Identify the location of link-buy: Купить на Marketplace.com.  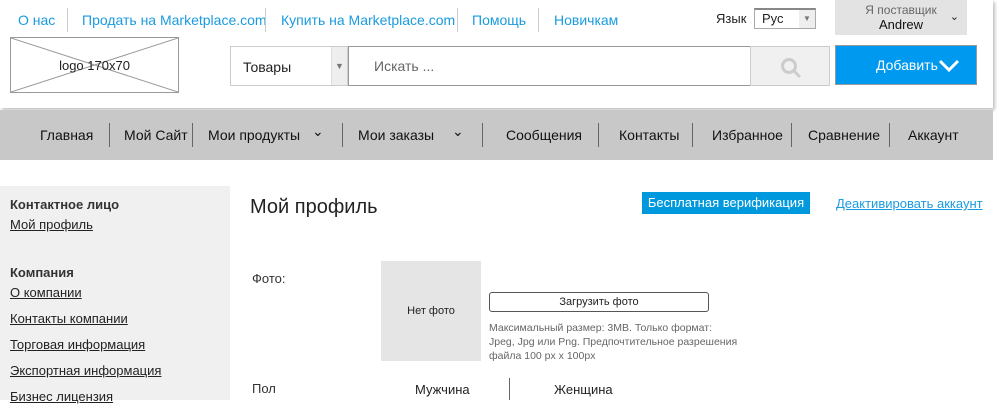
(368, 20).